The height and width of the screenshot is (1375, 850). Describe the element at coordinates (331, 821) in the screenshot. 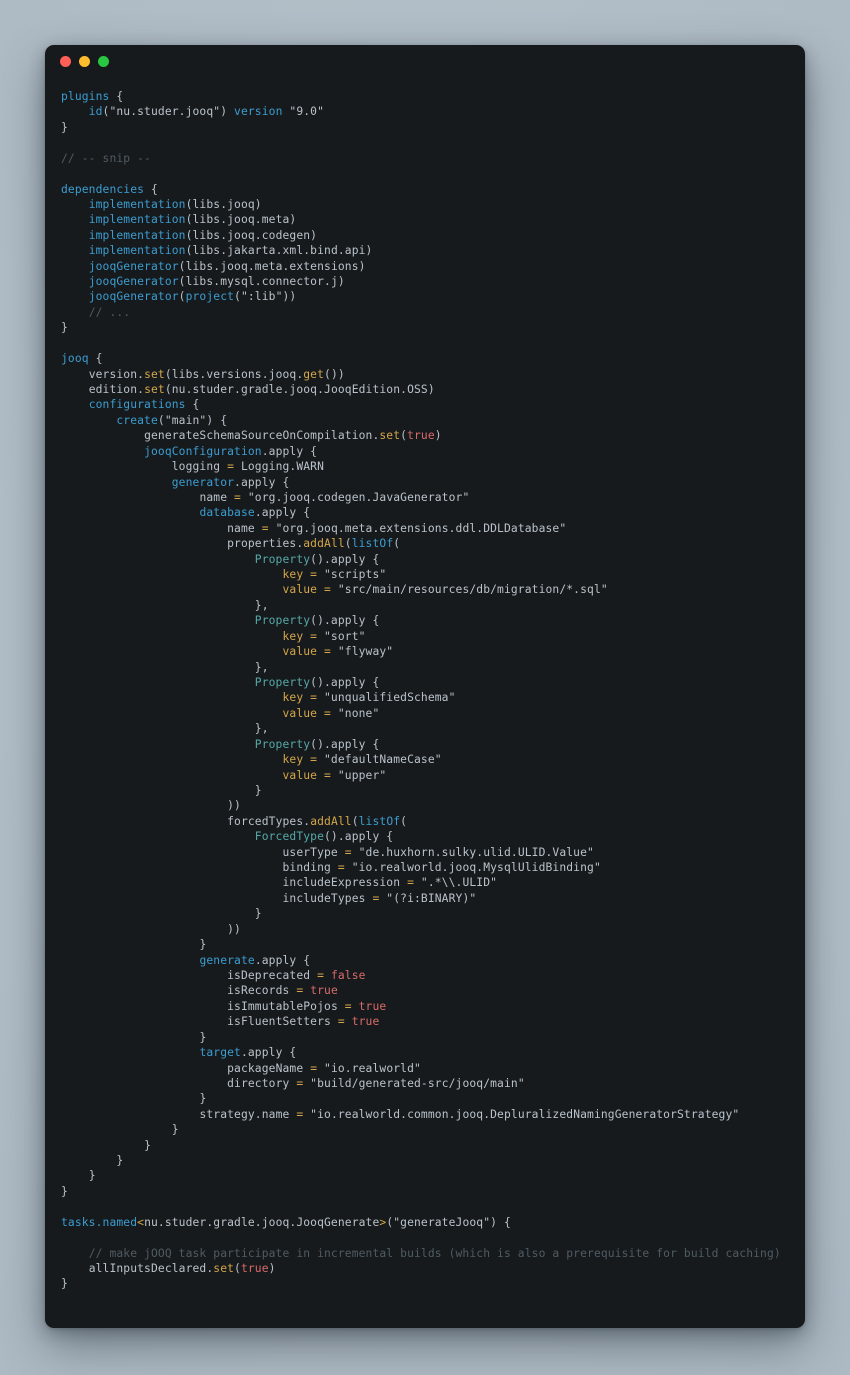

I see `code-token: addAll` at that location.